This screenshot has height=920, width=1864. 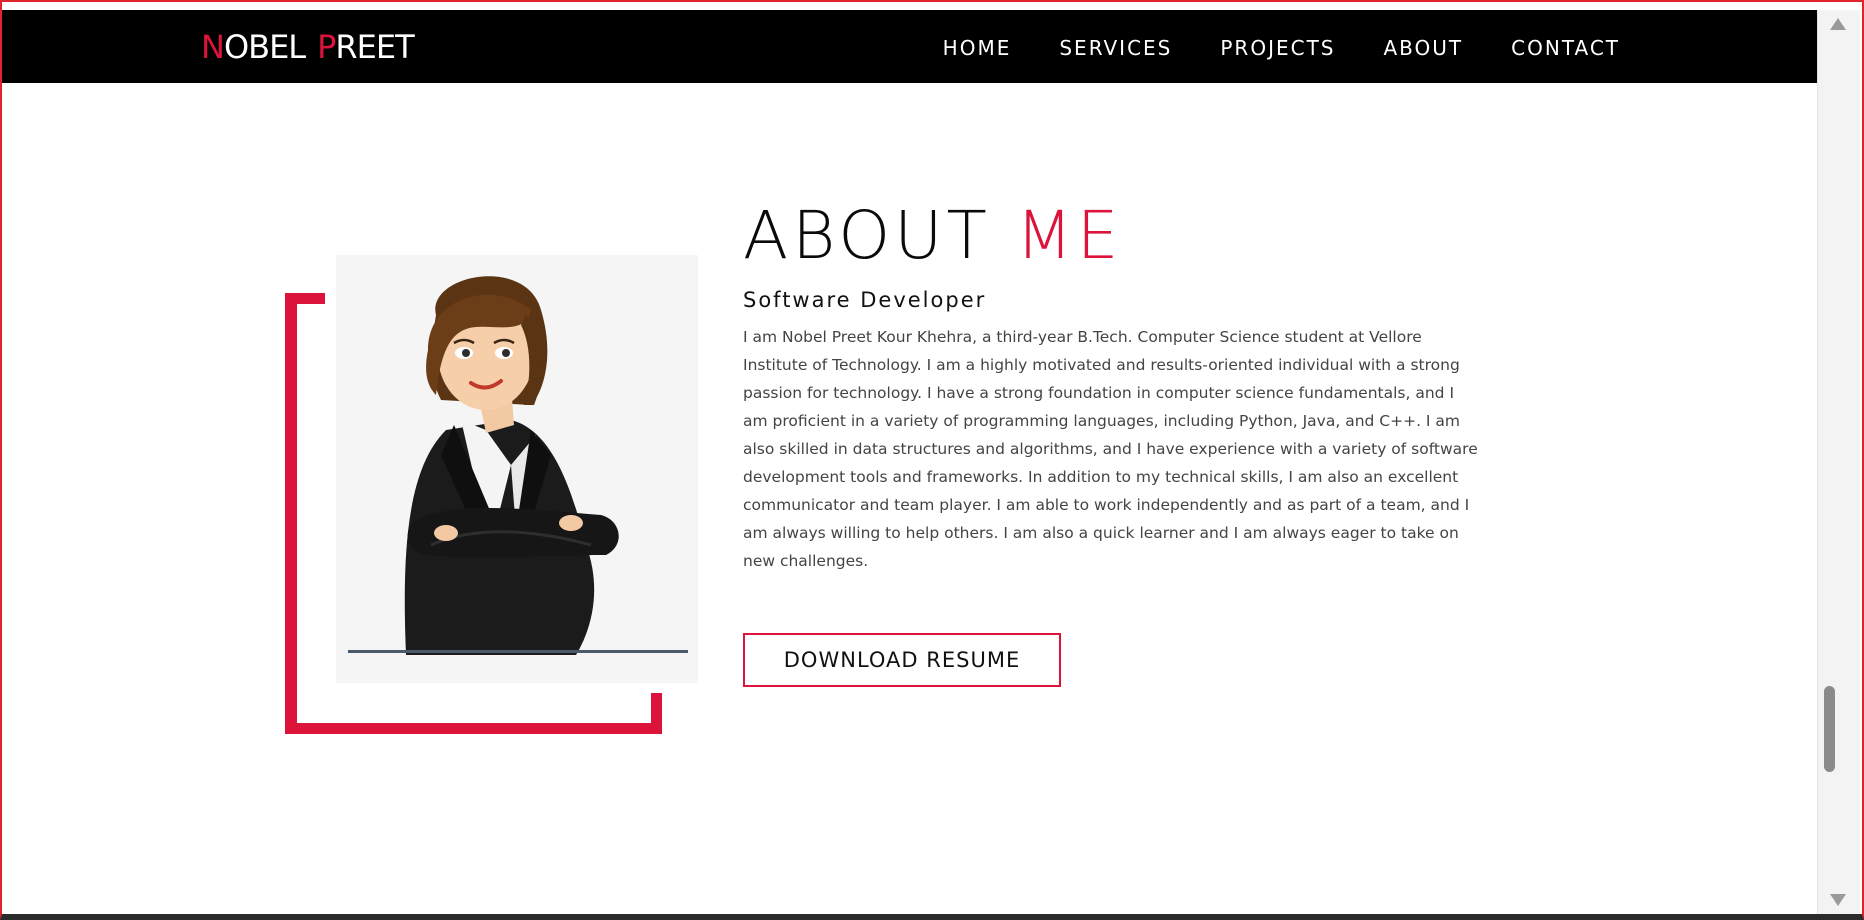 What do you see at coordinates (1424, 48) in the screenshot?
I see `nav-link-about: ABOUT` at bounding box center [1424, 48].